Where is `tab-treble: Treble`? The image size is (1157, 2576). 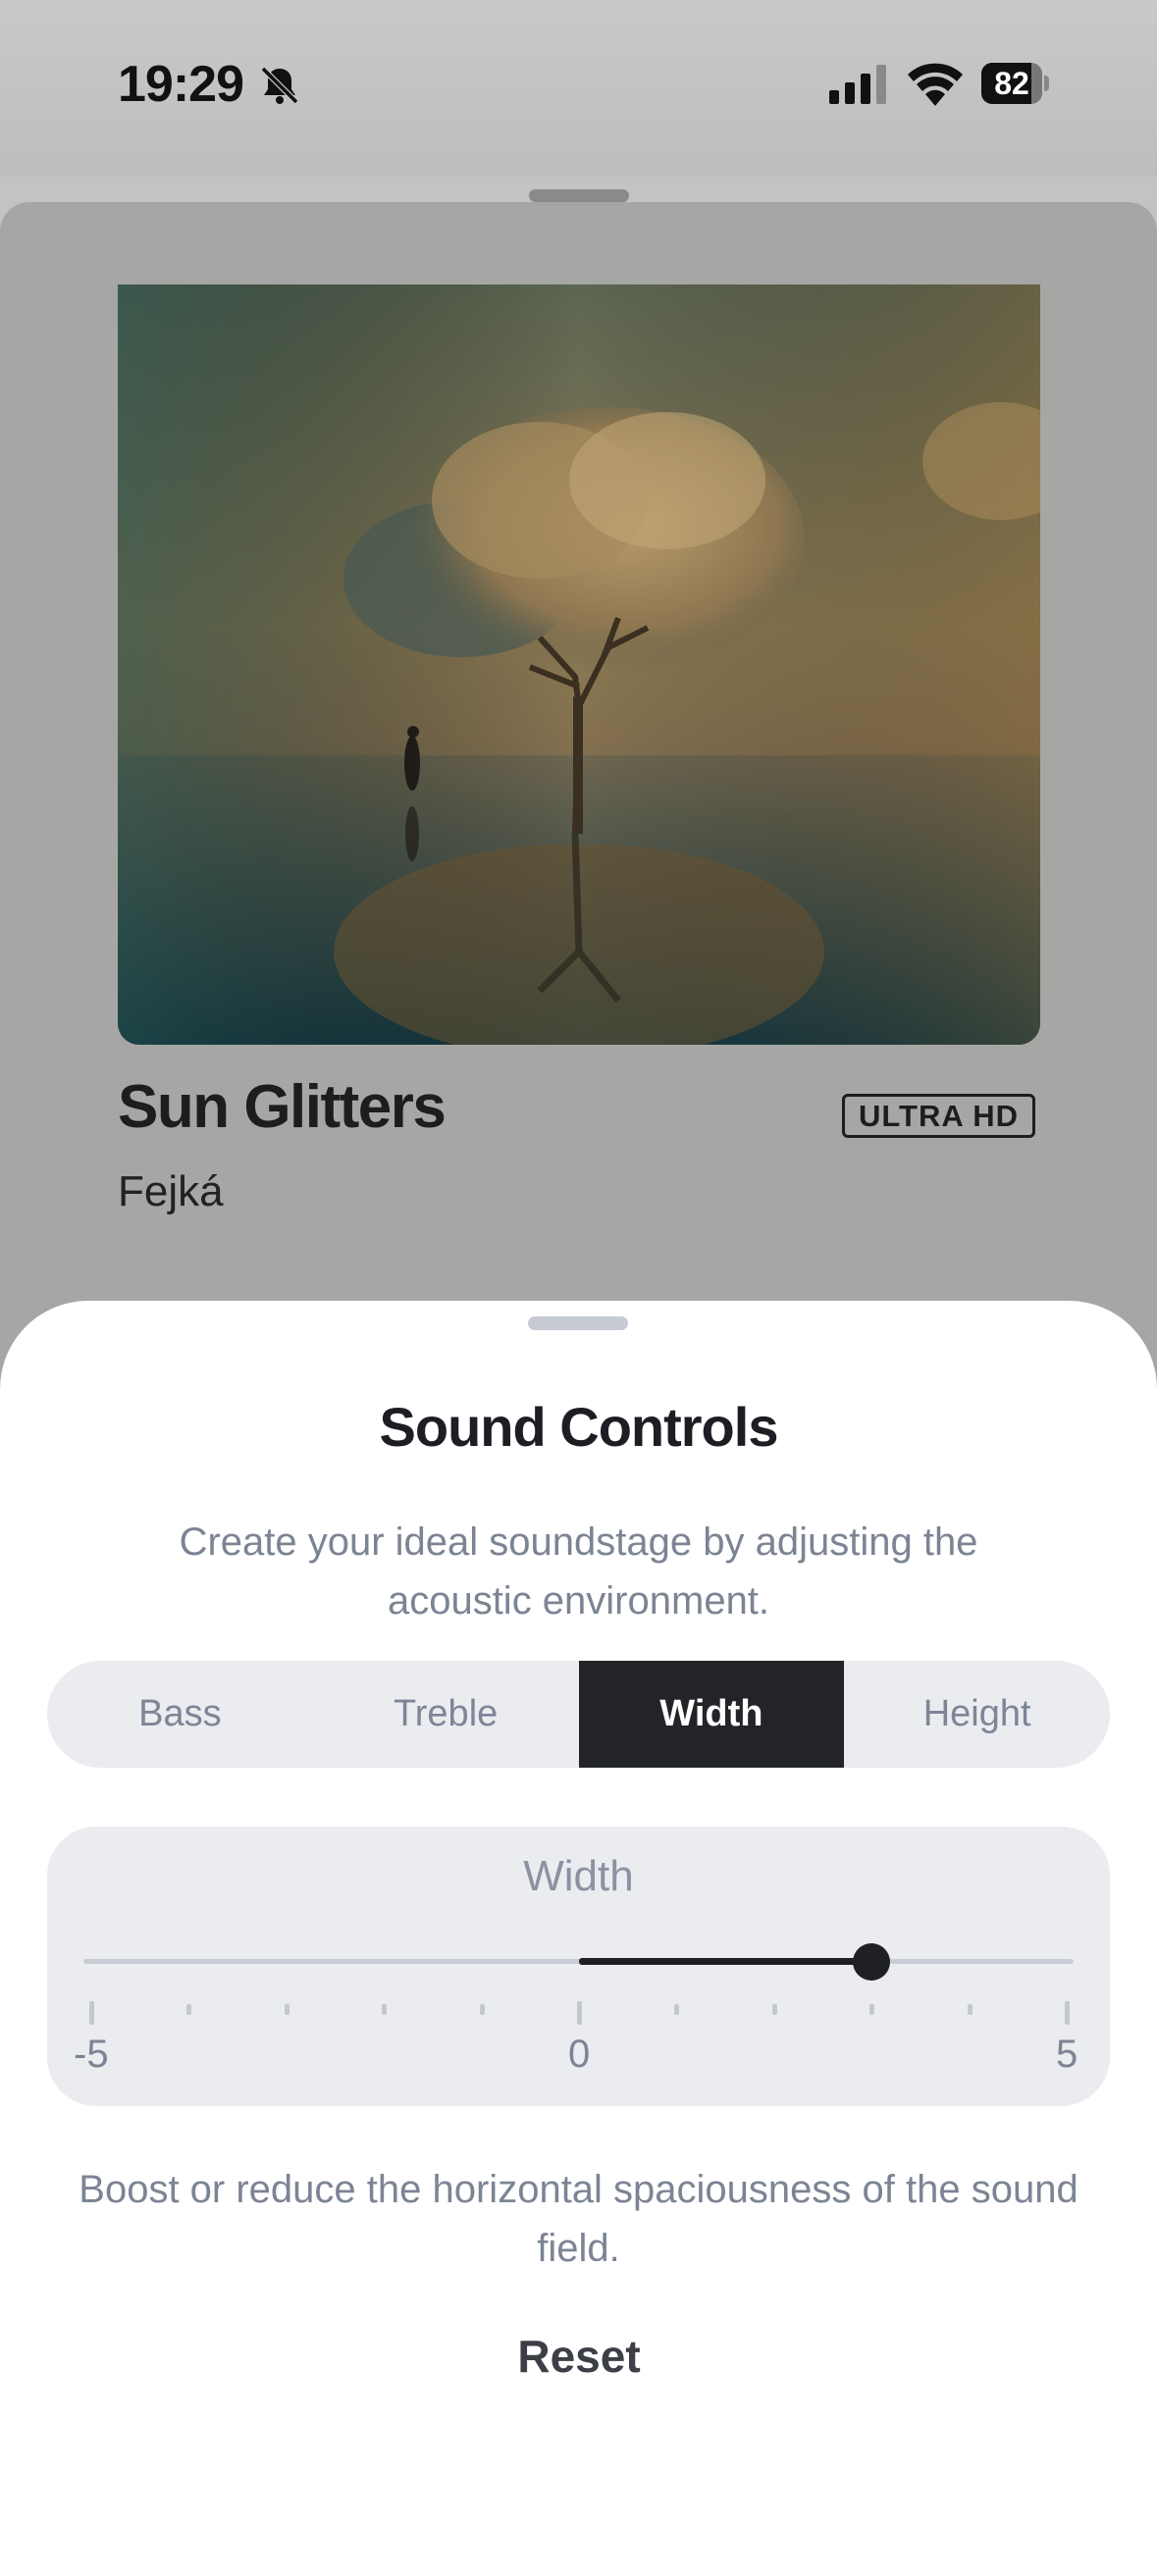 tab-treble: Treble is located at coordinates (446, 1714).